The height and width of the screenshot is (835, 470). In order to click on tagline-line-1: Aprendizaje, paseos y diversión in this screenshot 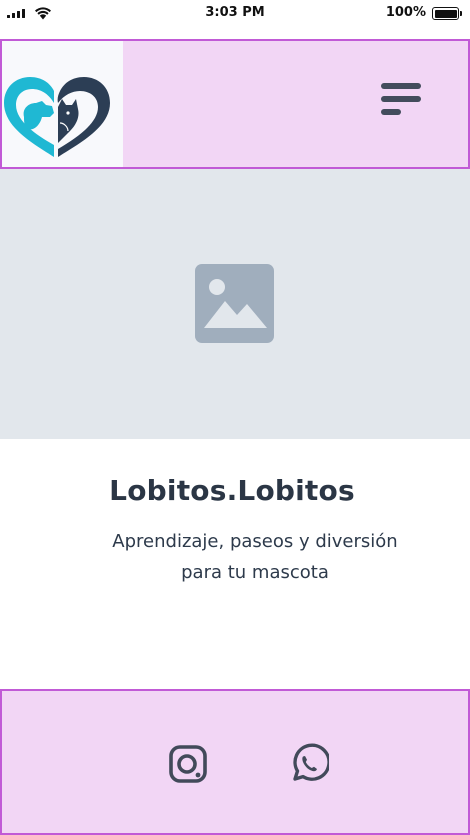, I will do `click(255, 541)`.